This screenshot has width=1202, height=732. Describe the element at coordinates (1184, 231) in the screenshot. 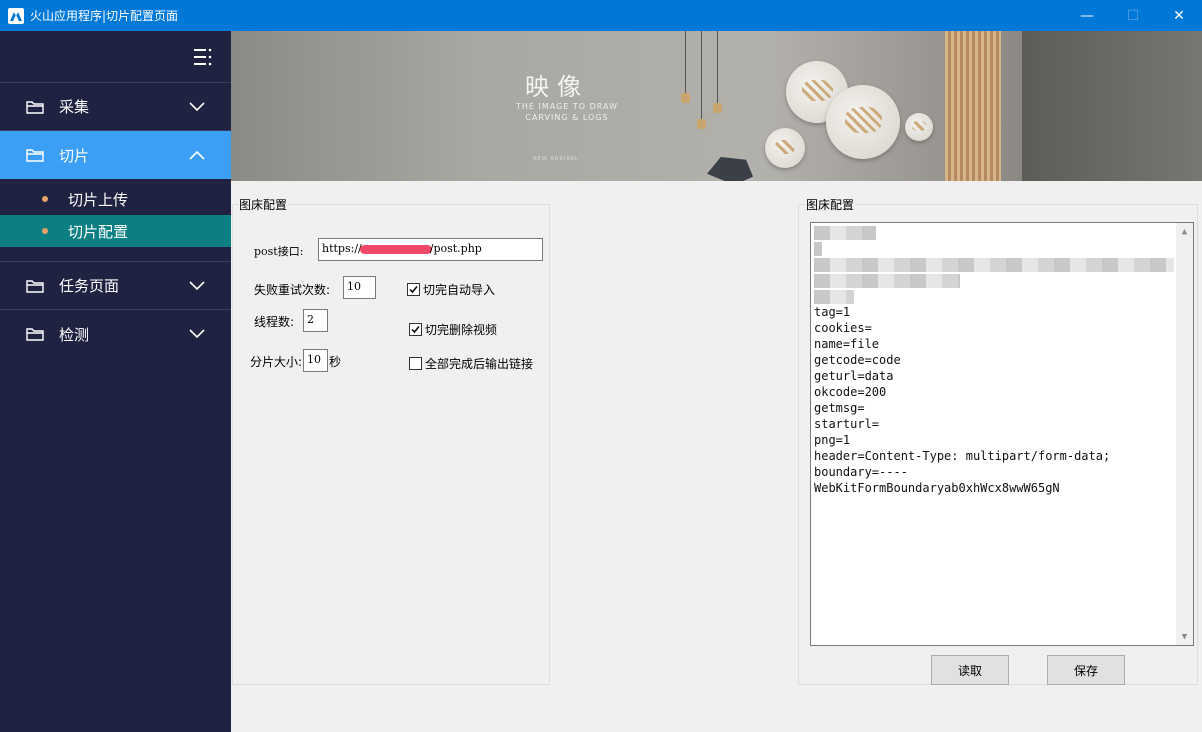

I see `scroll-up-arrow-icon: ▲` at that location.